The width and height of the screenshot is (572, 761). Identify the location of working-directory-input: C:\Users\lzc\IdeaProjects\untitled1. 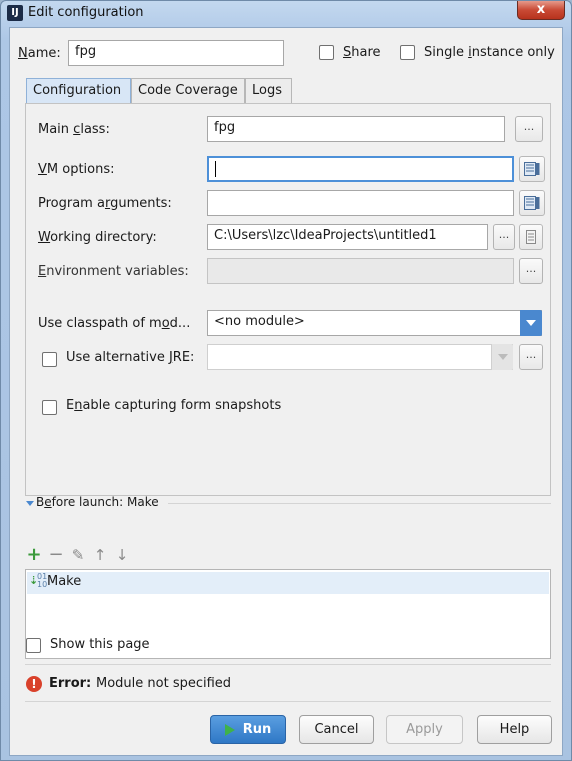
(347, 237).